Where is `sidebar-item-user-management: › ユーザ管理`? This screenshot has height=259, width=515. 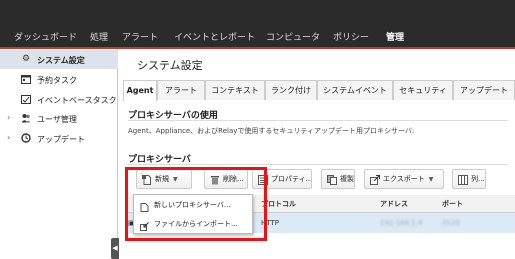 sidebar-item-user-management: › ユーザ管理 is located at coordinates (59, 118).